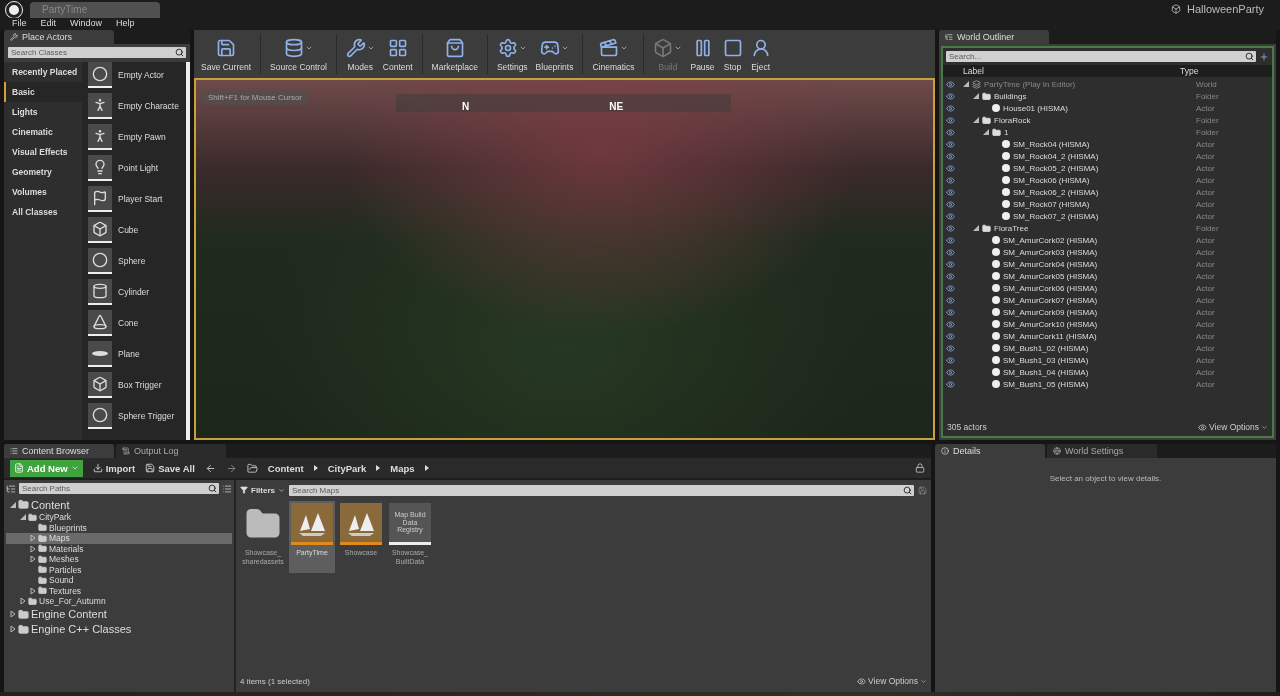 The image size is (1280, 696). What do you see at coordinates (1006, 132) in the screenshot?
I see `outliner-label: 1` at bounding box center [1006, 132].